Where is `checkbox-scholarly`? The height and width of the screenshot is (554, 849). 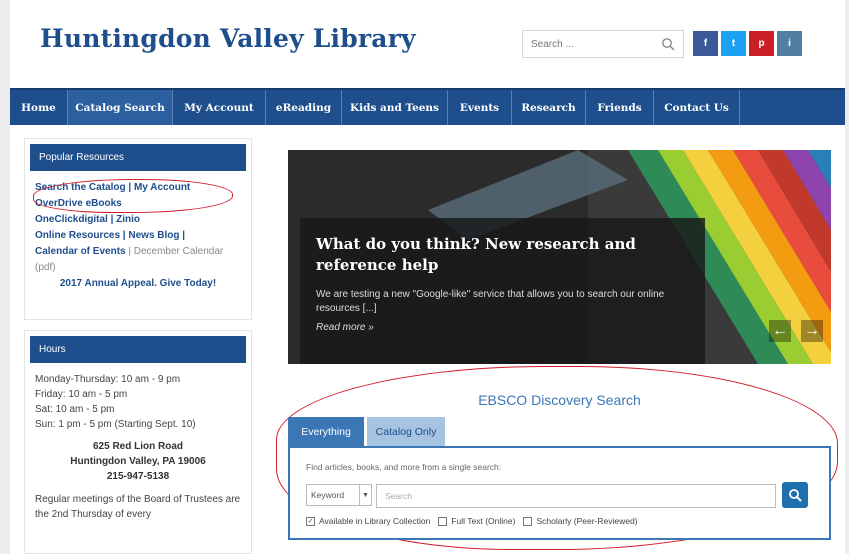 checkbox-scholarly is located at coordinates (528, 521).